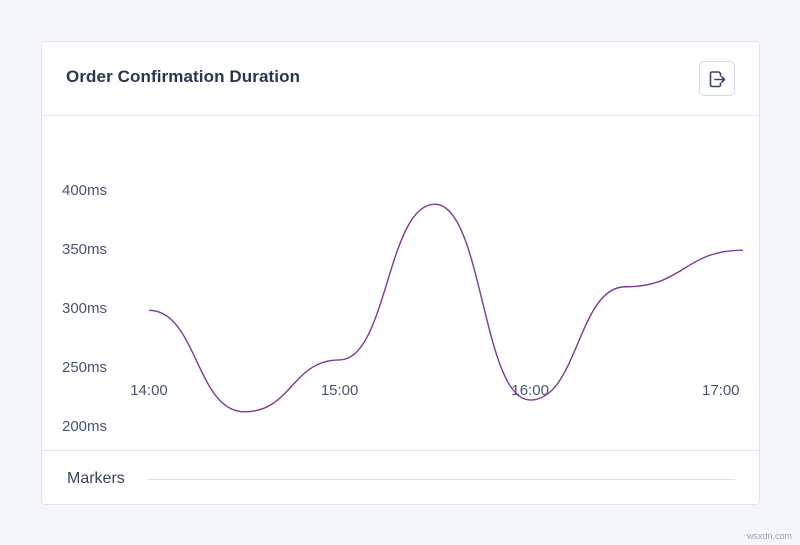 The width and height of the screenshot is (800, 545). What do you see at coordinates (769, 536) in the screenshot?
I see `watermark: wsxdn.com` at bounding box center [769, 536].